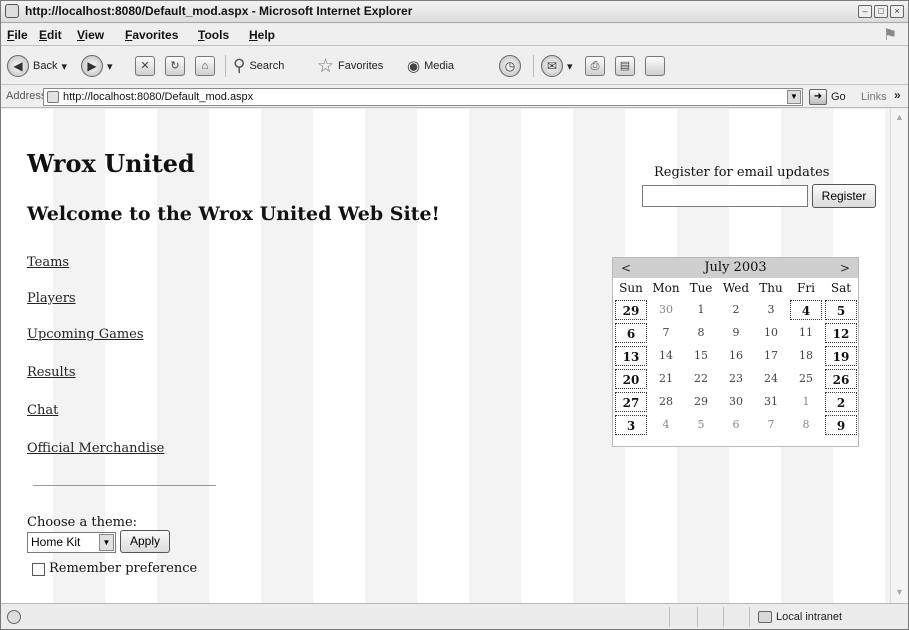 This screenshot has width=909, height=630. I want to click on stop-button: ✕, so click(145, 66).